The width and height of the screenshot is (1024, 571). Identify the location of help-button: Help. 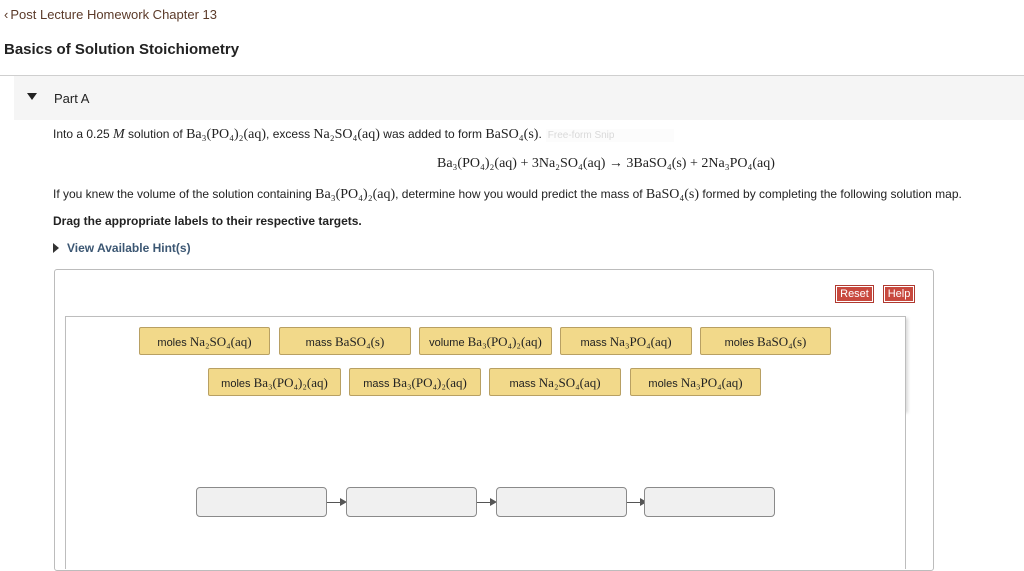
(899, 294).